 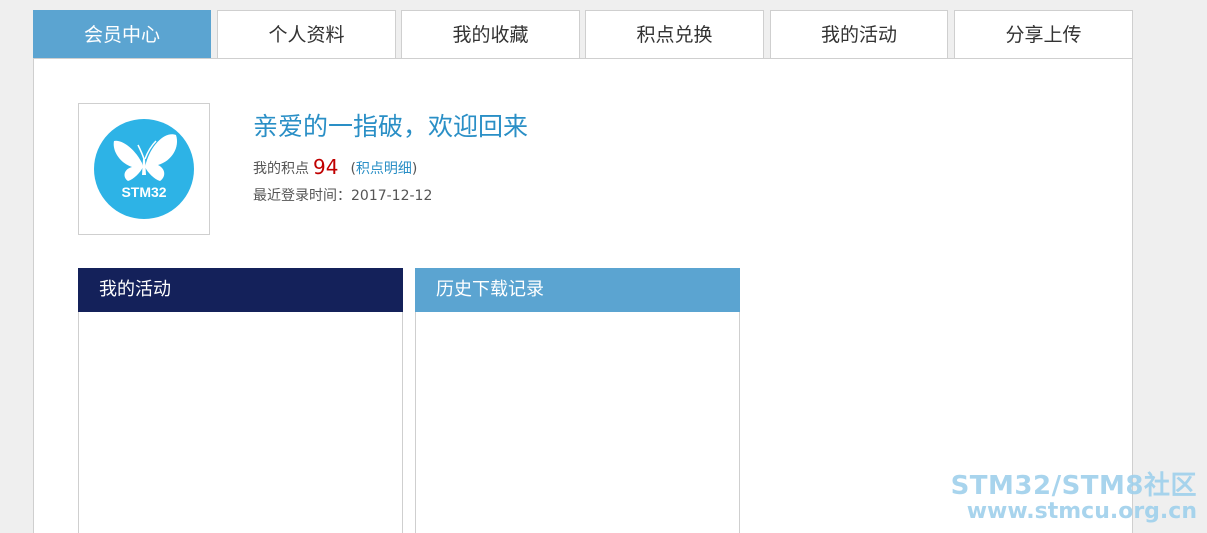 I want to click on tab-profile: 个人资料, so click(x=306, y=34).